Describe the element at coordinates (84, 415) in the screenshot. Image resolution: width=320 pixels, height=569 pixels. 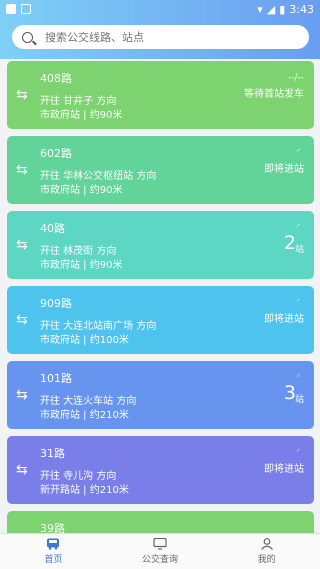
I see `route-stop: 市政府站 | 约210米` at that location.